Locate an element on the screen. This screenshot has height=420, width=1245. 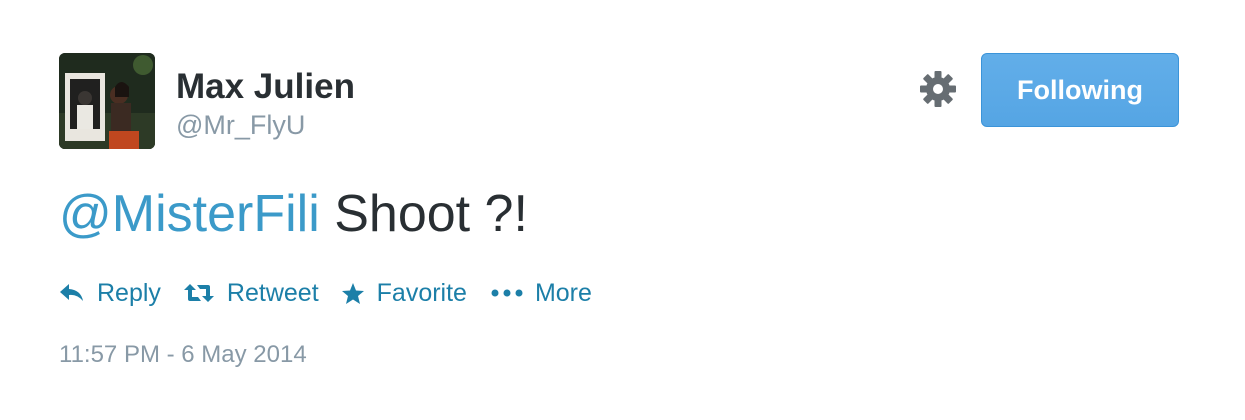
following-button: Following is located at coordinates (1080, 90).